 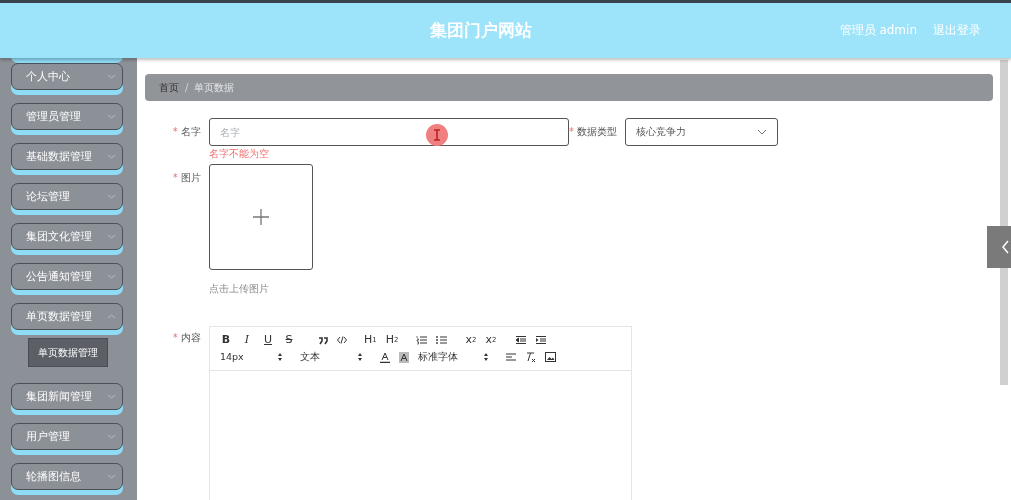 I want to click on numbered-list-icon, so click(x=421, y=340).